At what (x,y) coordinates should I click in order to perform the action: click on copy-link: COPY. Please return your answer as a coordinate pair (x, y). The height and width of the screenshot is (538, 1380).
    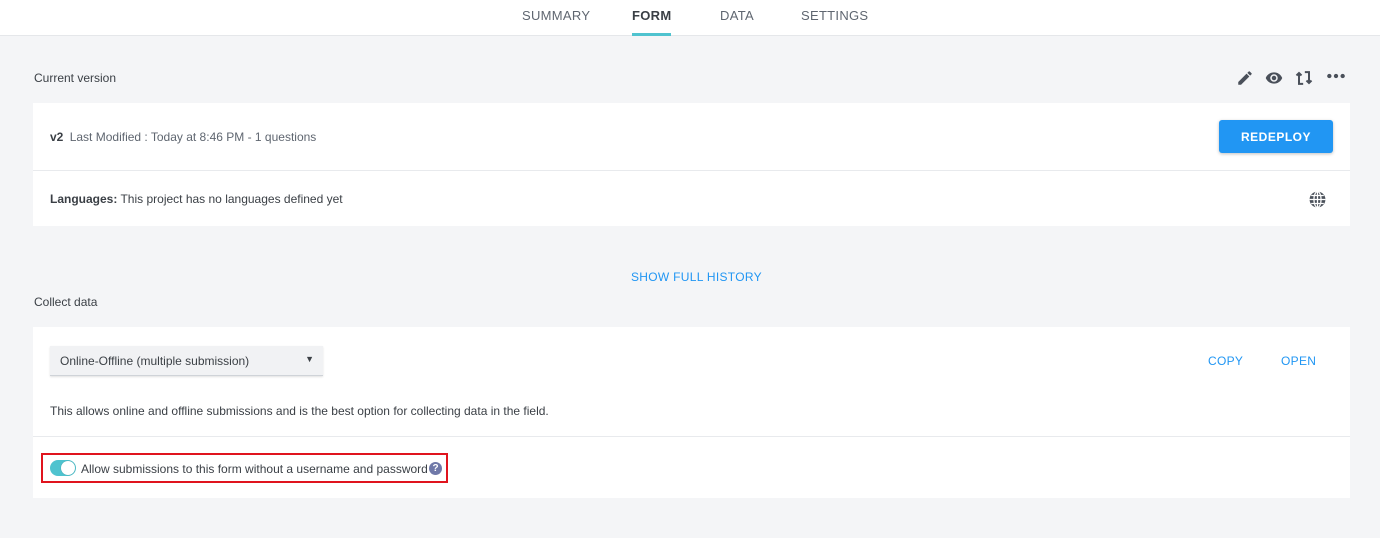
    Looking at the image, I should click on (1225, 361).